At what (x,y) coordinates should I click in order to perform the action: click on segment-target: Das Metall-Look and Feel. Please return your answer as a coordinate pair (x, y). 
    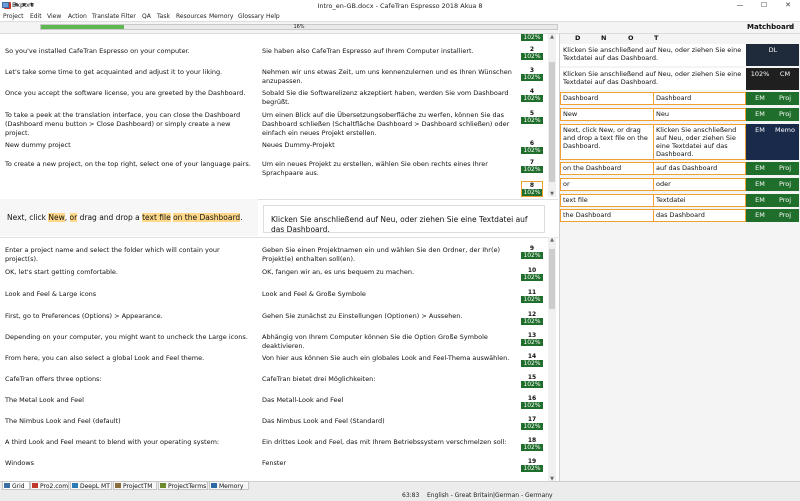
    Looking at the image, I should click on (389, 400).